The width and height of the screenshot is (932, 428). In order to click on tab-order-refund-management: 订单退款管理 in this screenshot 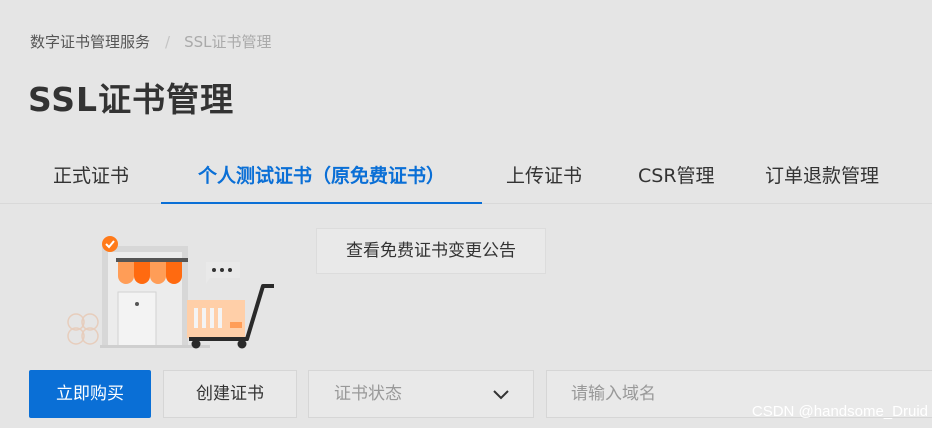, I will do `click(822, 177)`.